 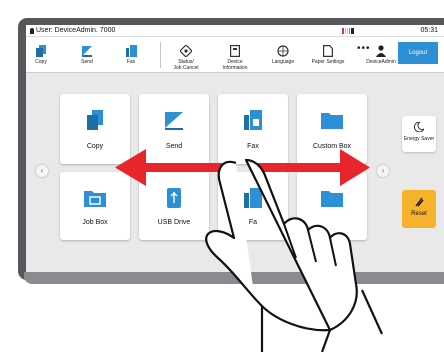 What do you see at coordinates (42, 171) in the screenshot?
I see `prev-page-button: ‹` at bounding box center [42, 171].